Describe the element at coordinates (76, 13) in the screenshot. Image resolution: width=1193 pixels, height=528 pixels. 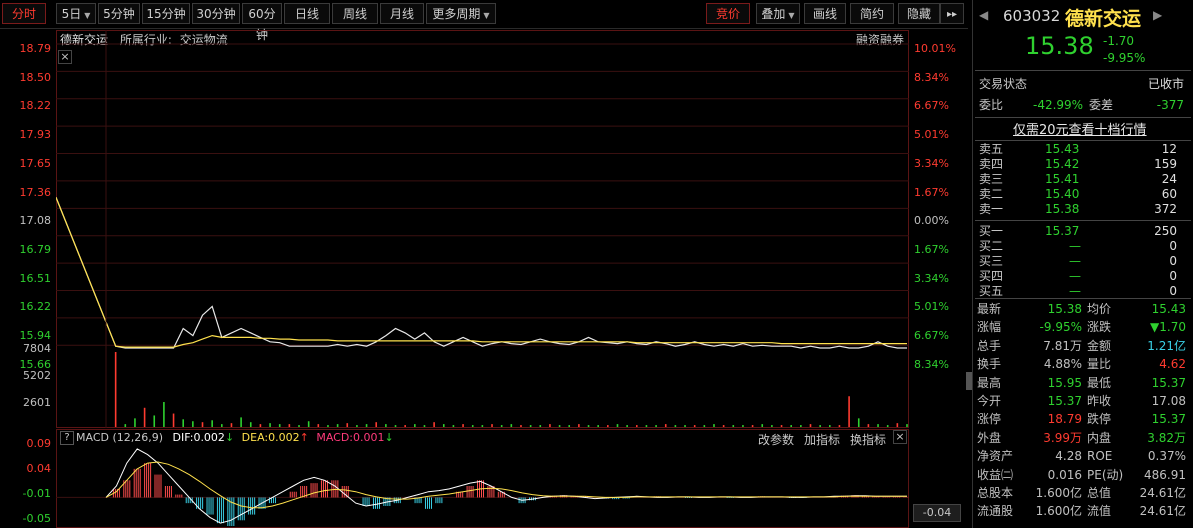
I see `tab-5day: 5日 ▼` at that location.